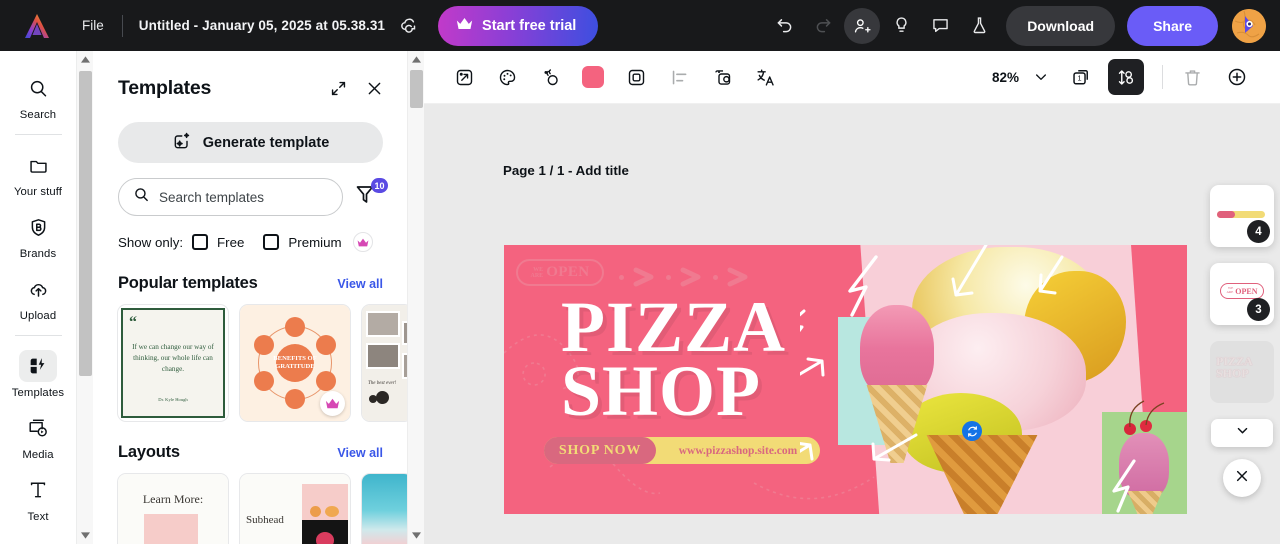 Image resolution: width=1280 pixels, height=544 pixels. What do you see at coordinates (784, 26) in the screenshot?
I see `undo-icon` at bounding box center [784, 26].